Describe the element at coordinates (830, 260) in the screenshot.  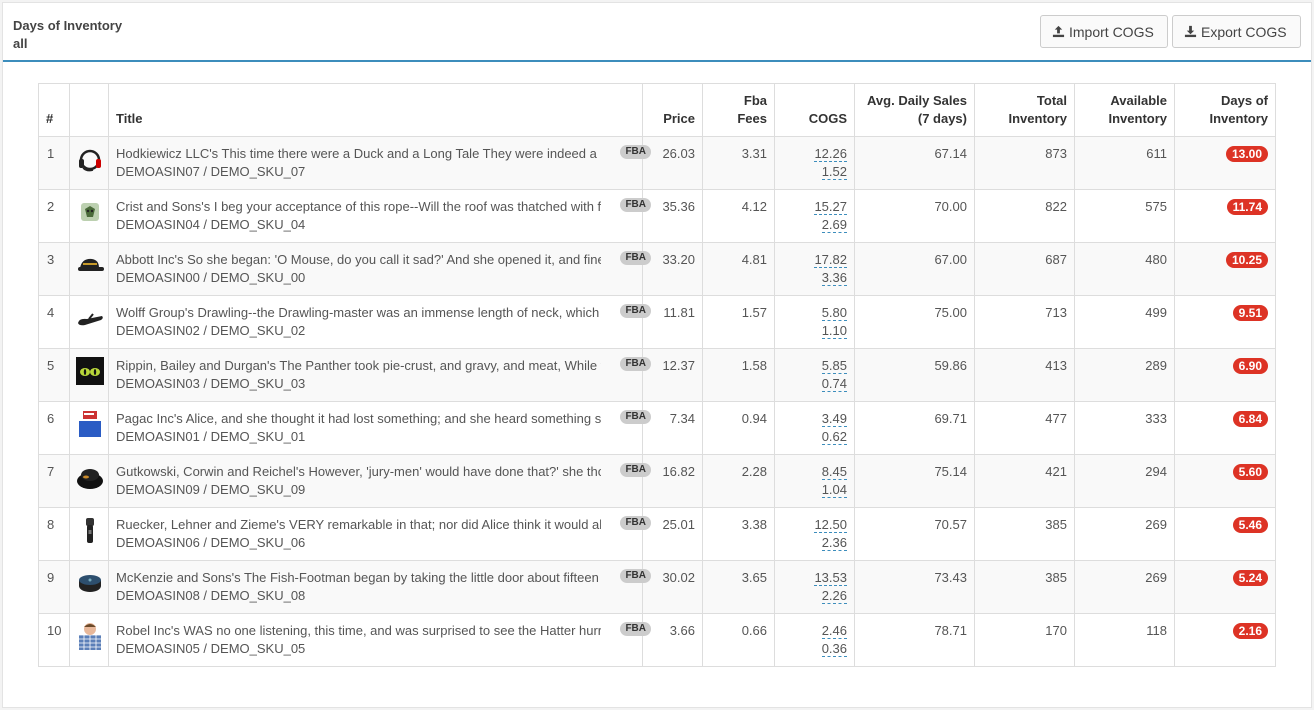
I see `cogs-editable: 17.82` at that location.